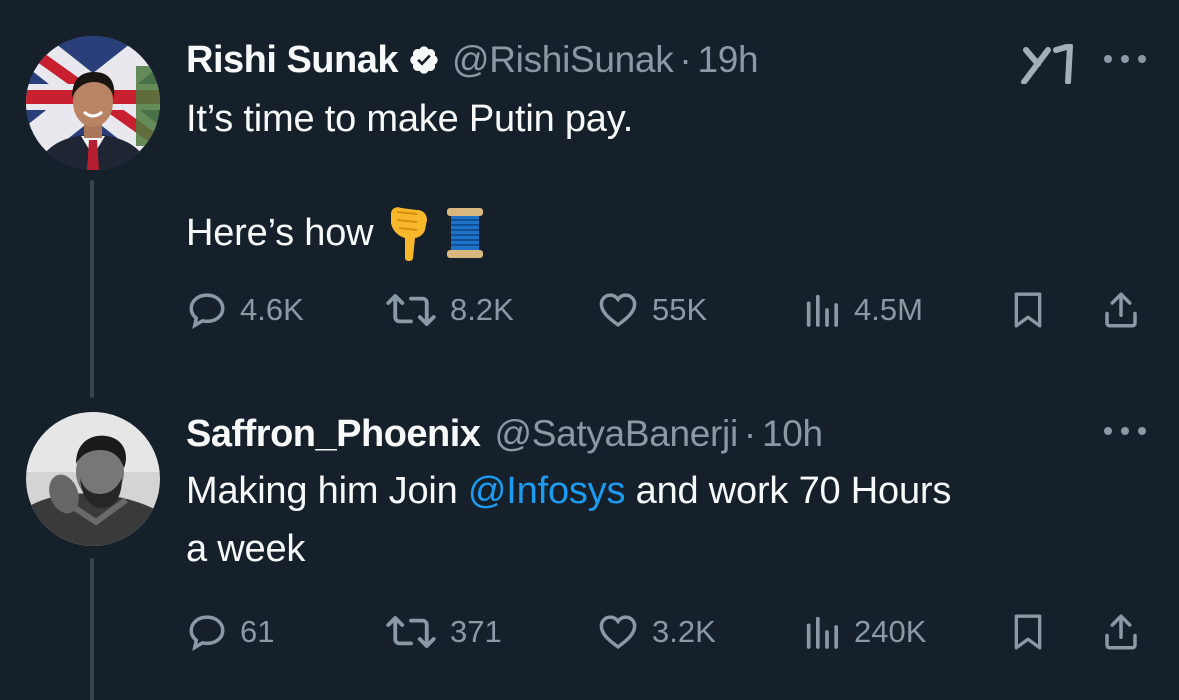  Describe the element at coordinates (443, 632) in the screenshot. I see `repost-button: 371` at that location.